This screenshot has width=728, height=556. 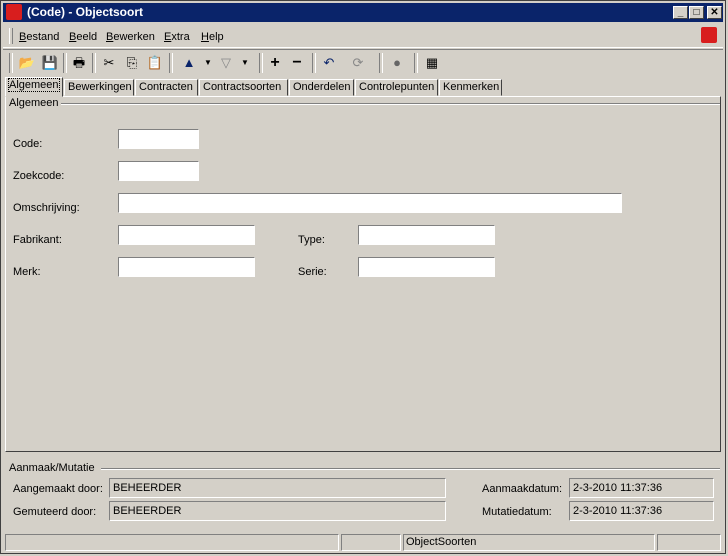 What do you see at coordinates (85, 12) in the screenshot?
I see `window-title: (Code) - Objectsoort` at bounding box center [85, 12].